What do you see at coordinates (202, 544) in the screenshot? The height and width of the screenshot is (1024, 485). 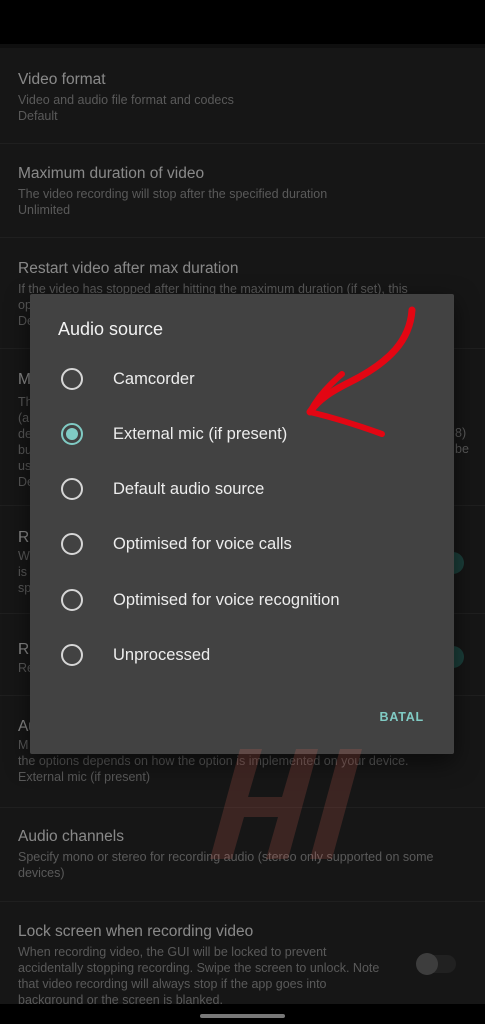 I see `option-label: Optimised for voice calls` at bounding box center [202, 544].